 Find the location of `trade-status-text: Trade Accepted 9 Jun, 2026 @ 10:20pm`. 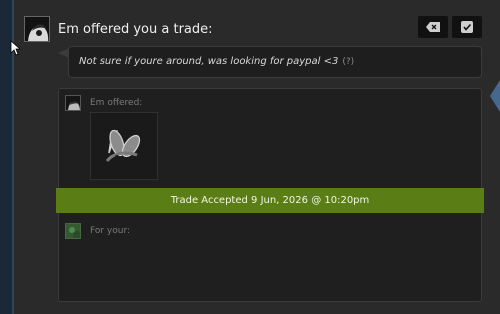

trade-status-text: Trade Accepted 9 Jun, 2026 @ 10:20pm is located at coordinates (270, 200).